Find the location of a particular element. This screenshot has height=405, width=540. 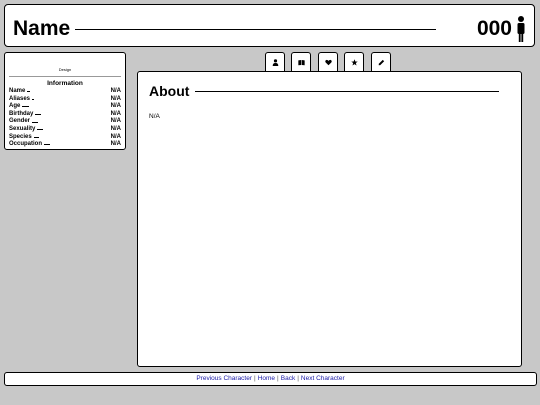

info-row-name: Name N/A is located at coordinates (65, 92).